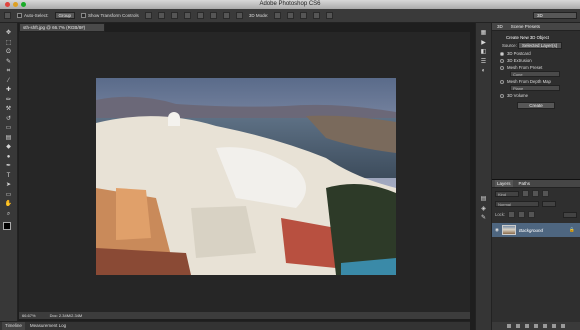  I want to click on eyedropper-tool-icon: ⁄, so click(9, 81).